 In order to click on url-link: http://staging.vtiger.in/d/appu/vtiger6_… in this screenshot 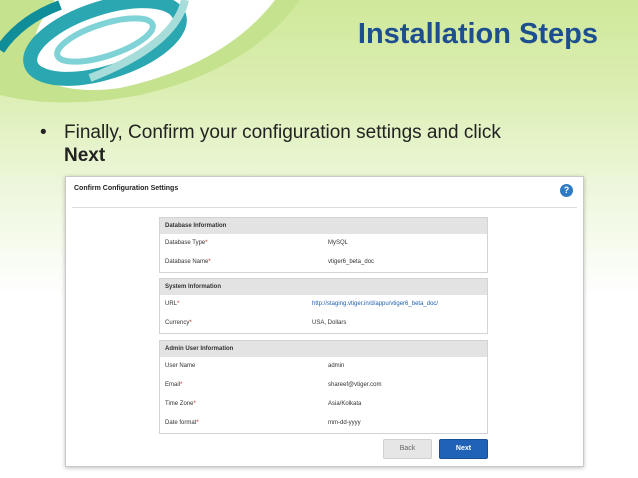, I will do `click(375, 304)`.